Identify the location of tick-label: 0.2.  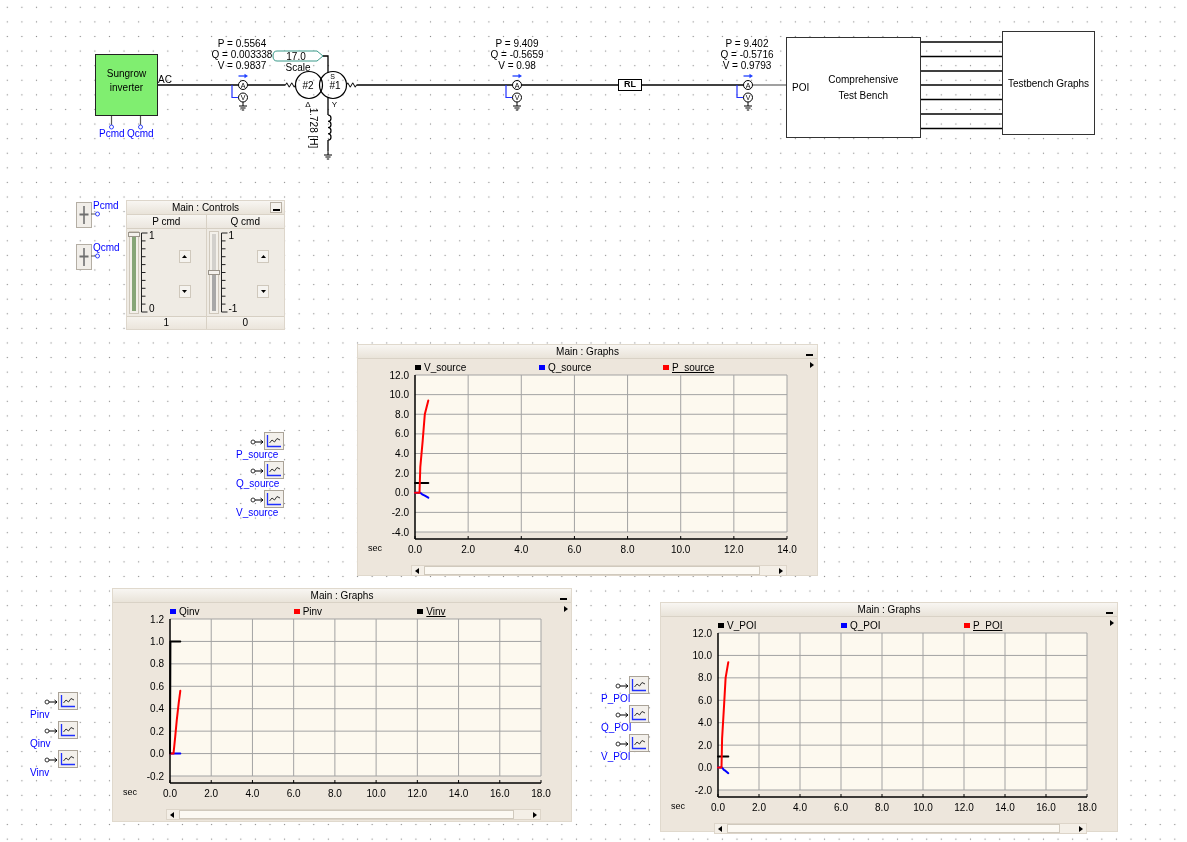
(157, 731).